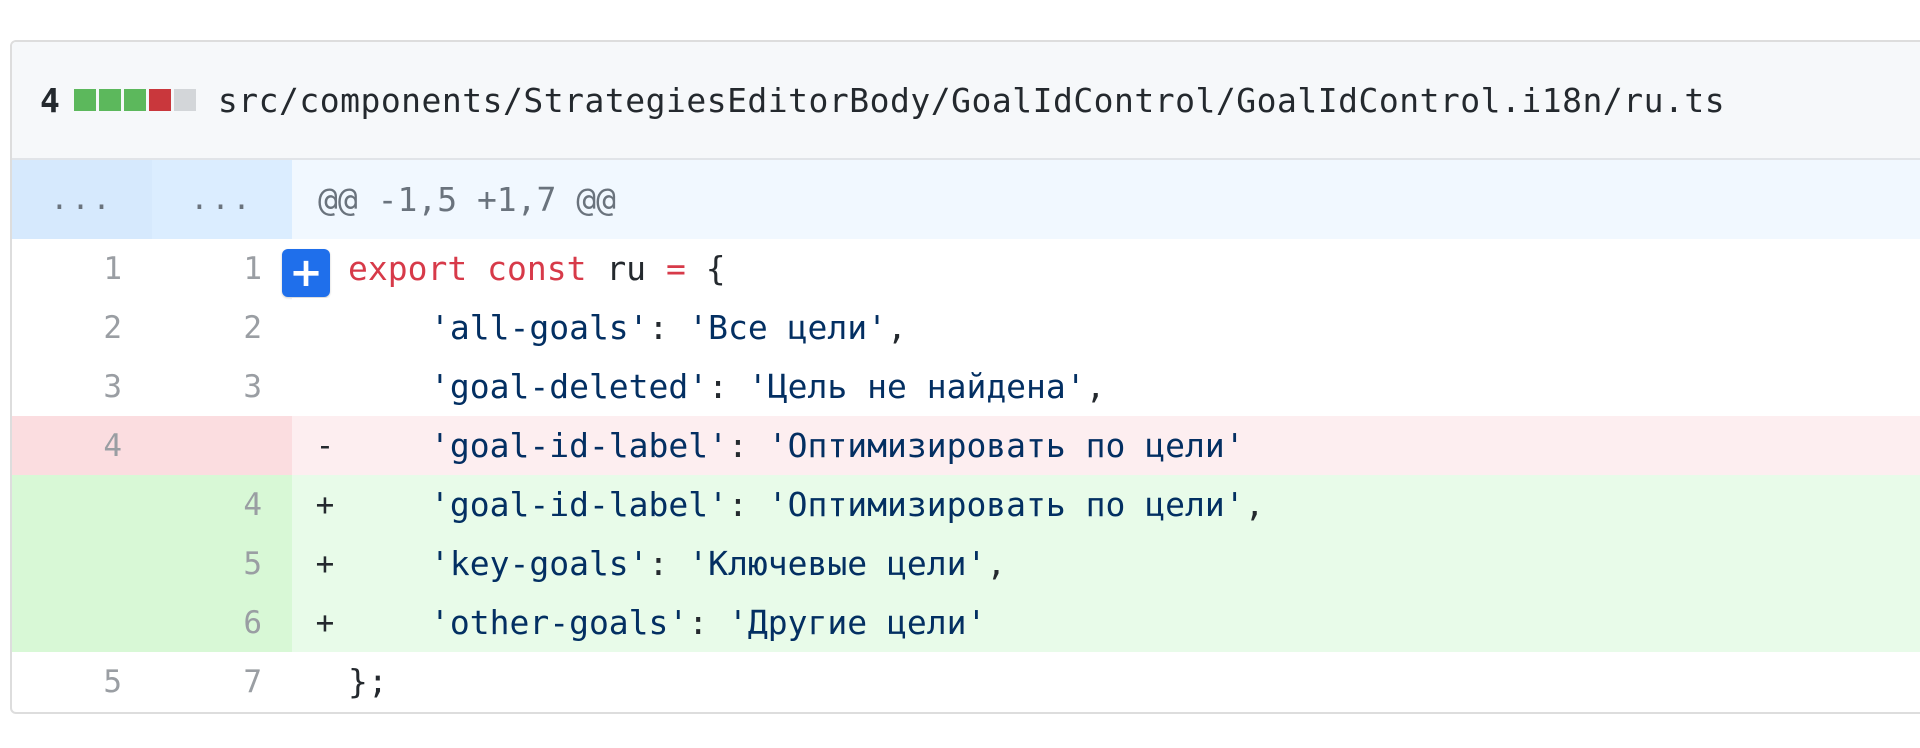 The image size is (1920, 748). I want to click on diff-marker: -, so click(325, 445).